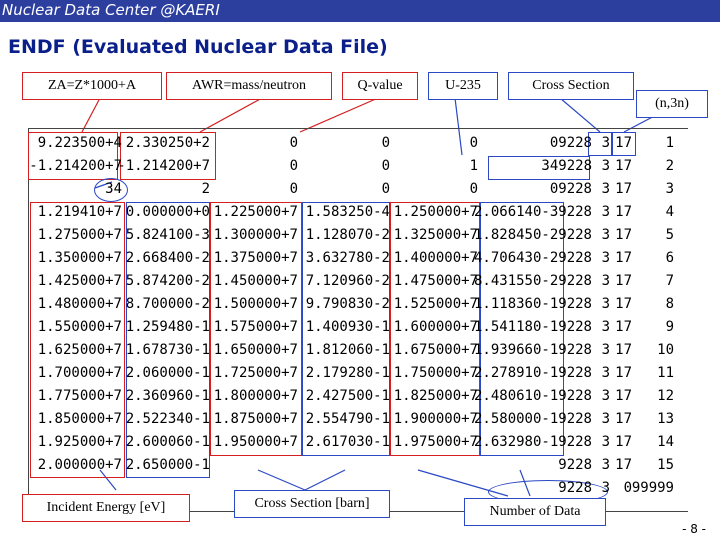  Describe the element at coordinates (669, 143) in the screenshot. I see `cell-line-number: 1` at that location.